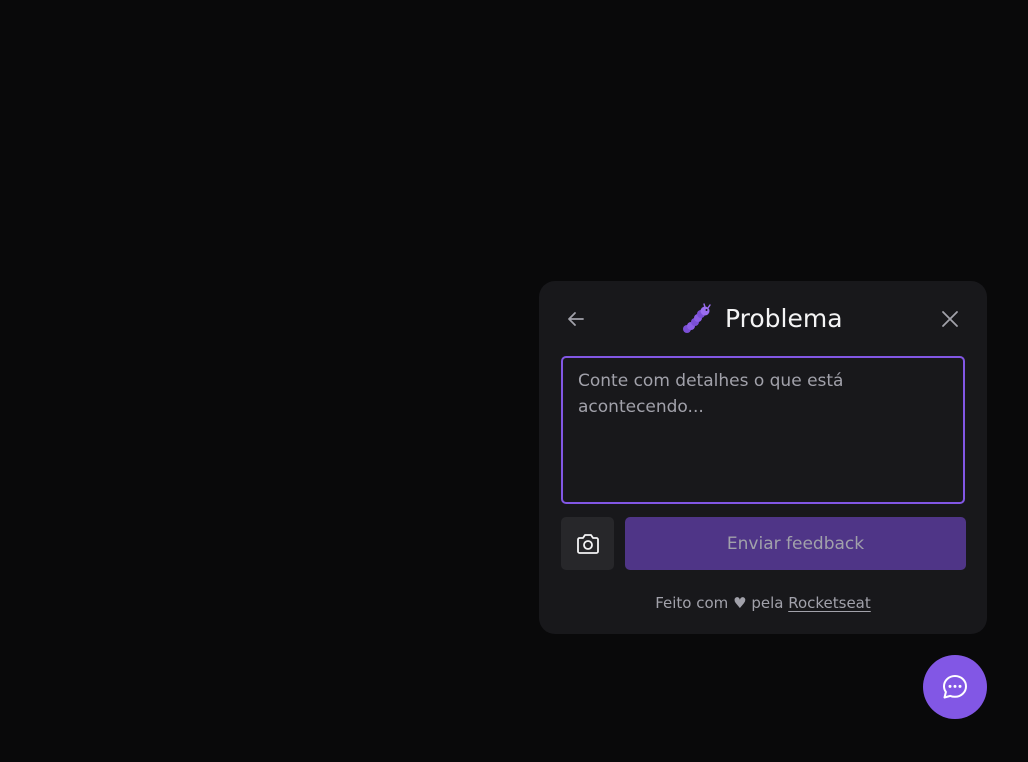 Image resolution: width=1028 pixels, height=762 pixels. I want to click on panel-title: Problema, so click(784, 318).